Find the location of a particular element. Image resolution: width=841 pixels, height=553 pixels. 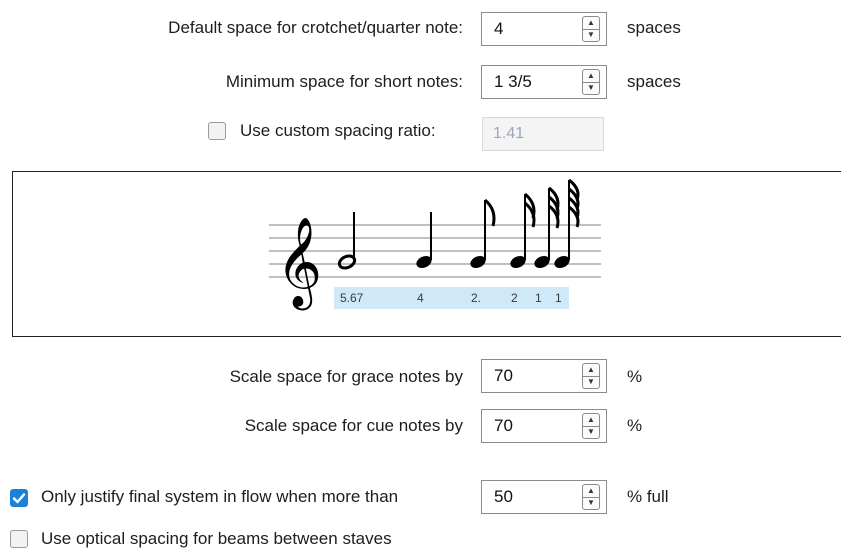

cue-notes-value: 70 is located at coordinates (503, 426).